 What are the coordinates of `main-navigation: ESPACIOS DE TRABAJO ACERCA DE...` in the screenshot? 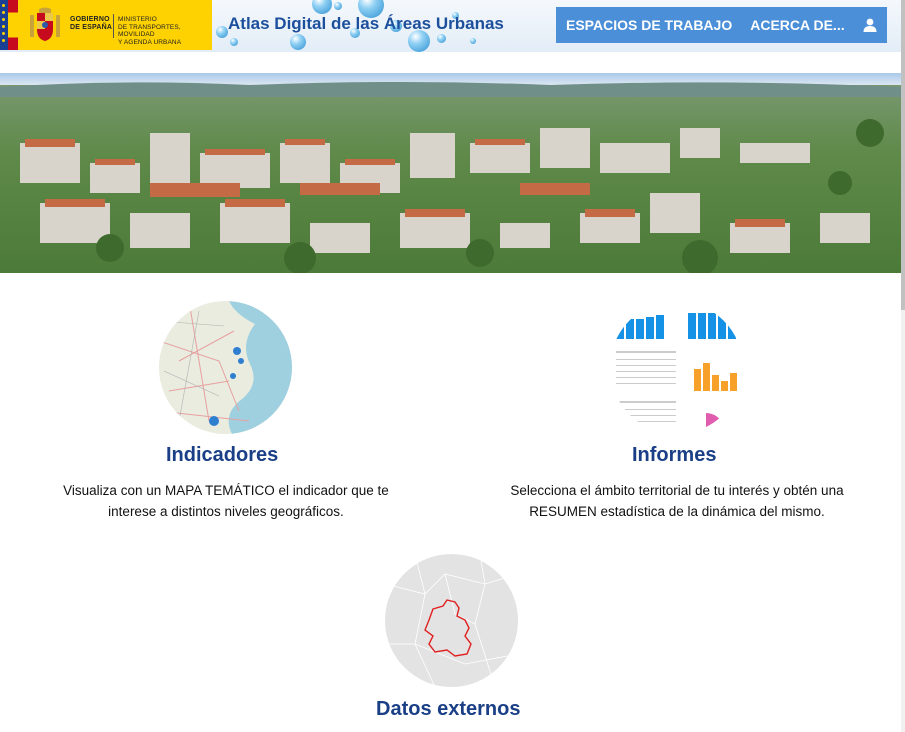 It's located at (721, 25).